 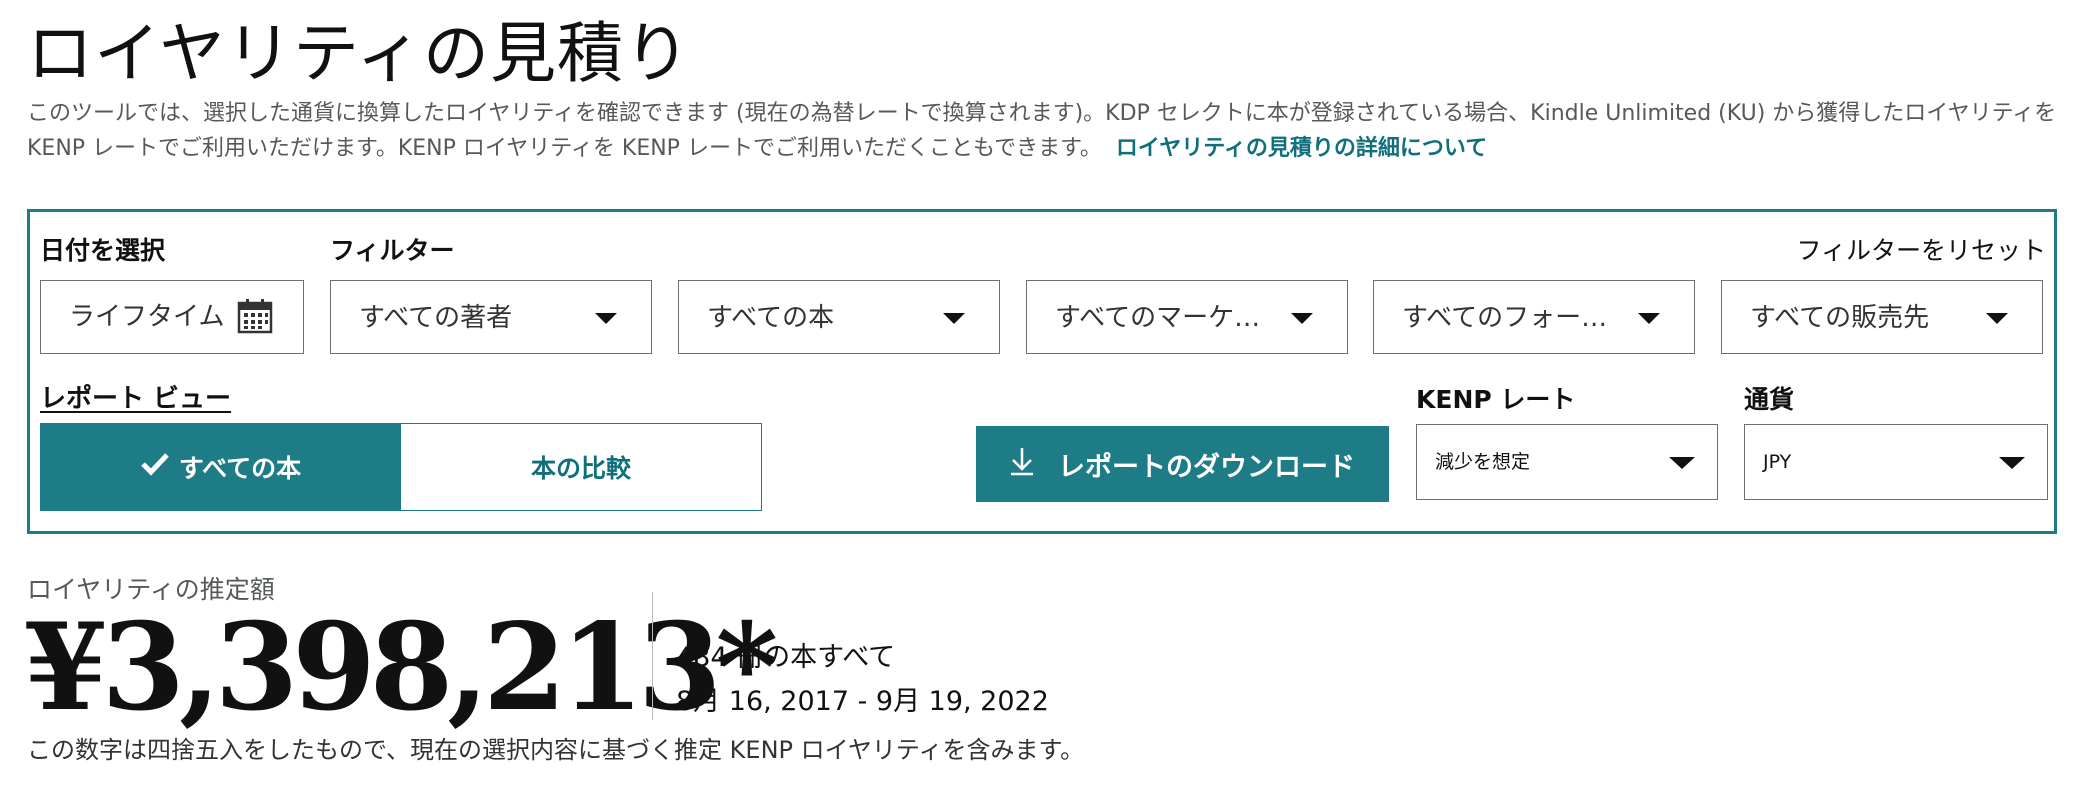 I want to click on page-title: ロイヤリティの見積り, so click(x=359, y=53).